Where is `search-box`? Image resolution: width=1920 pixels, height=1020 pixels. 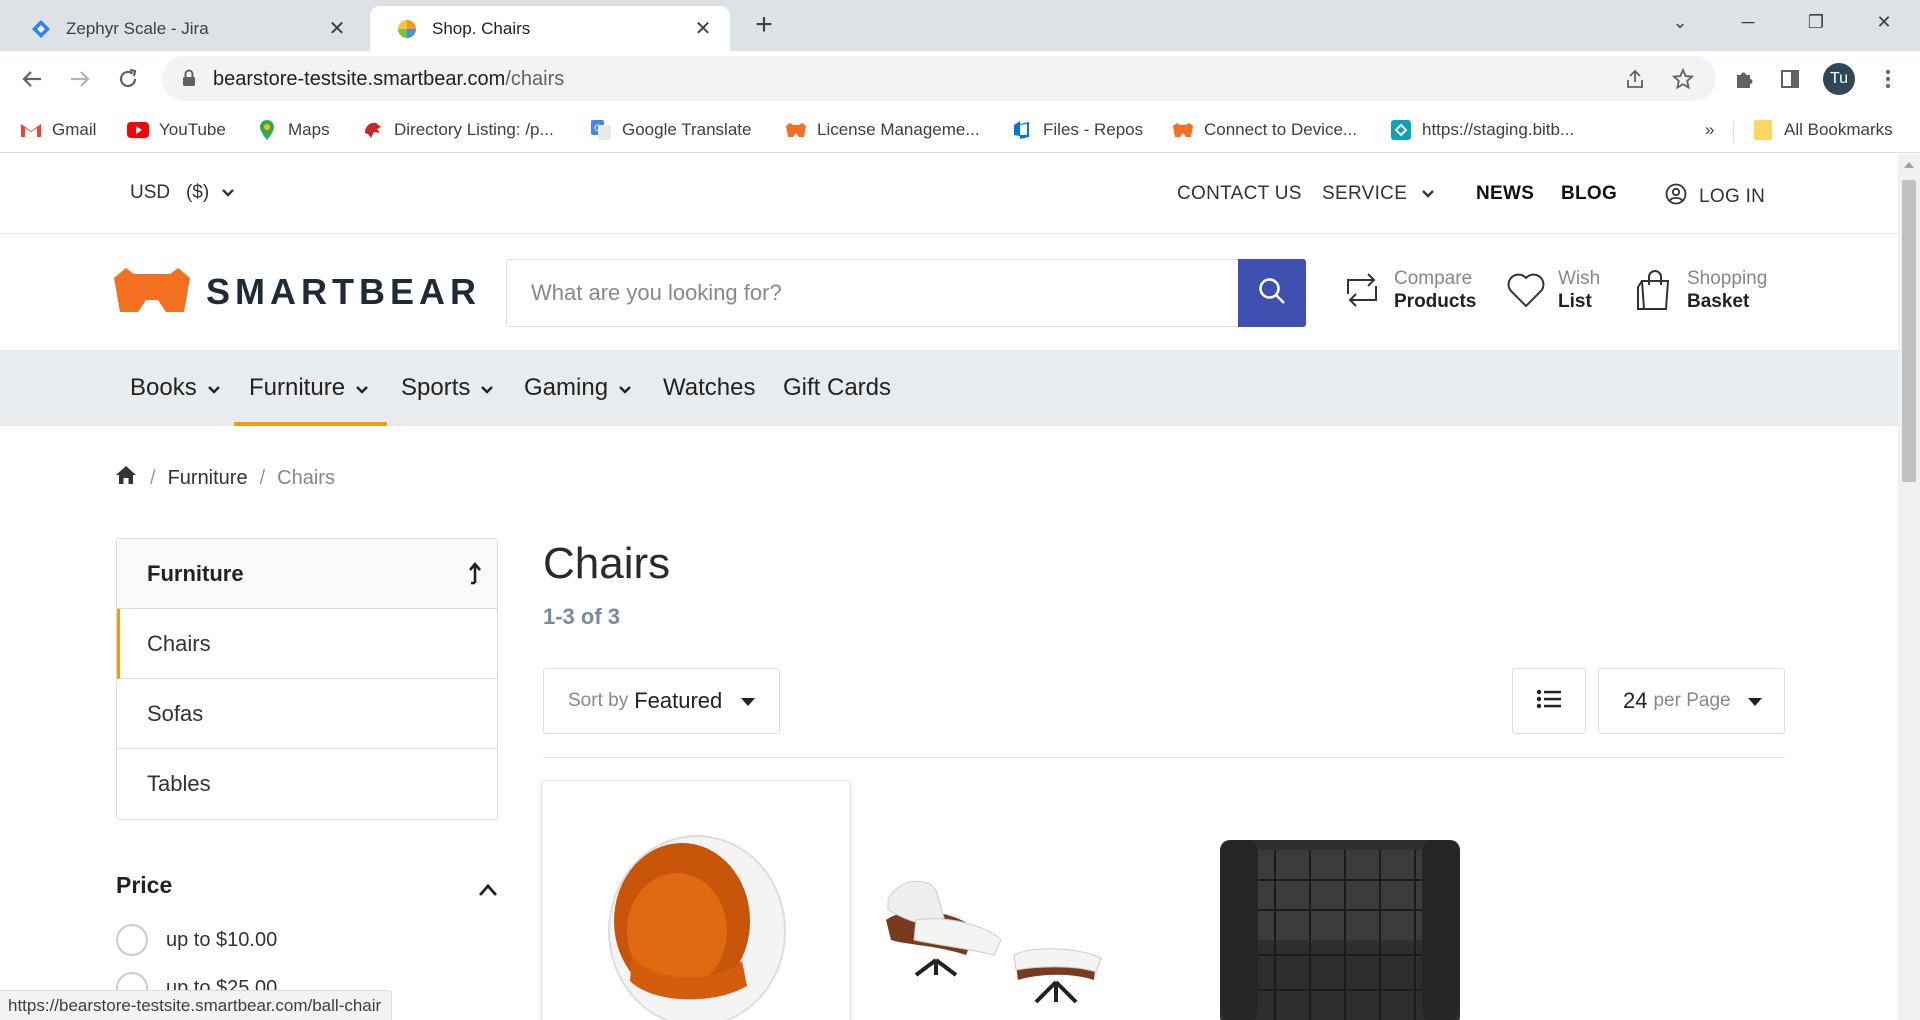 search-box is located at coordinates (906, 293).